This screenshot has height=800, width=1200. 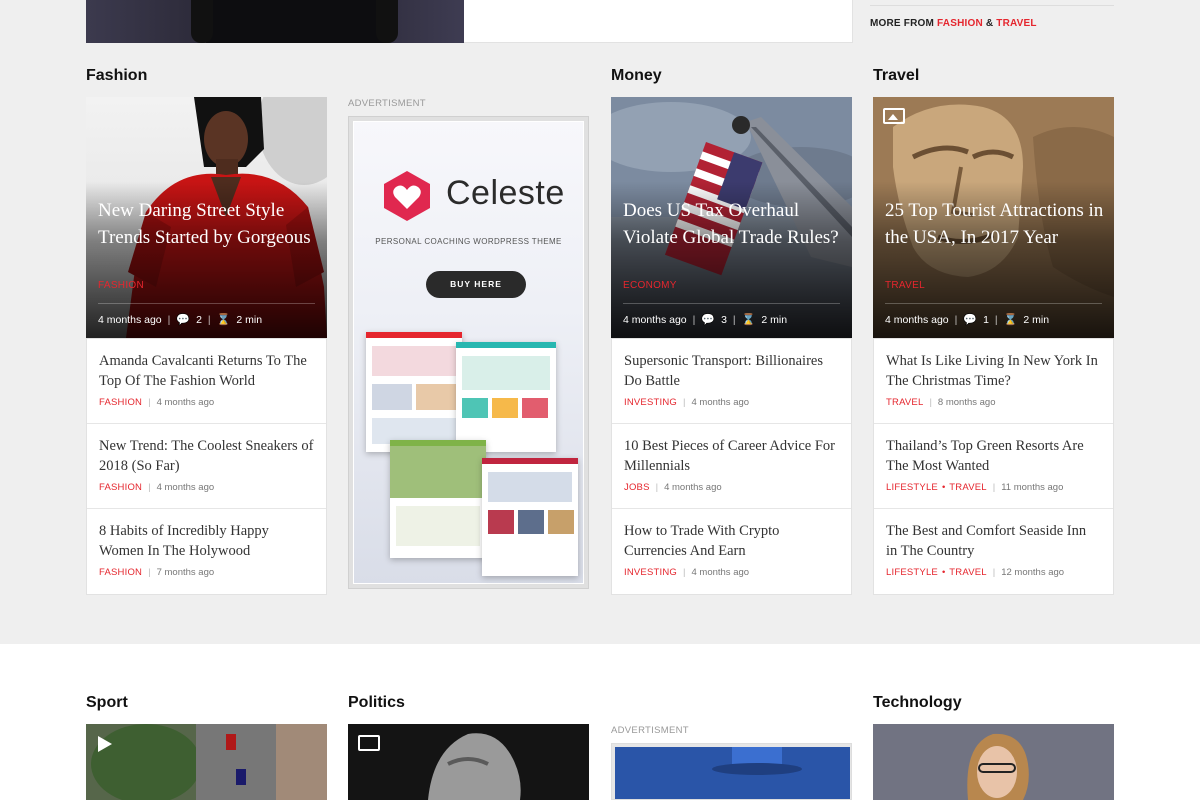 What do you see at coordinates (986, 320) in the screenshot?
I see `hero-comments: 1` at bounding box center [986, 320].